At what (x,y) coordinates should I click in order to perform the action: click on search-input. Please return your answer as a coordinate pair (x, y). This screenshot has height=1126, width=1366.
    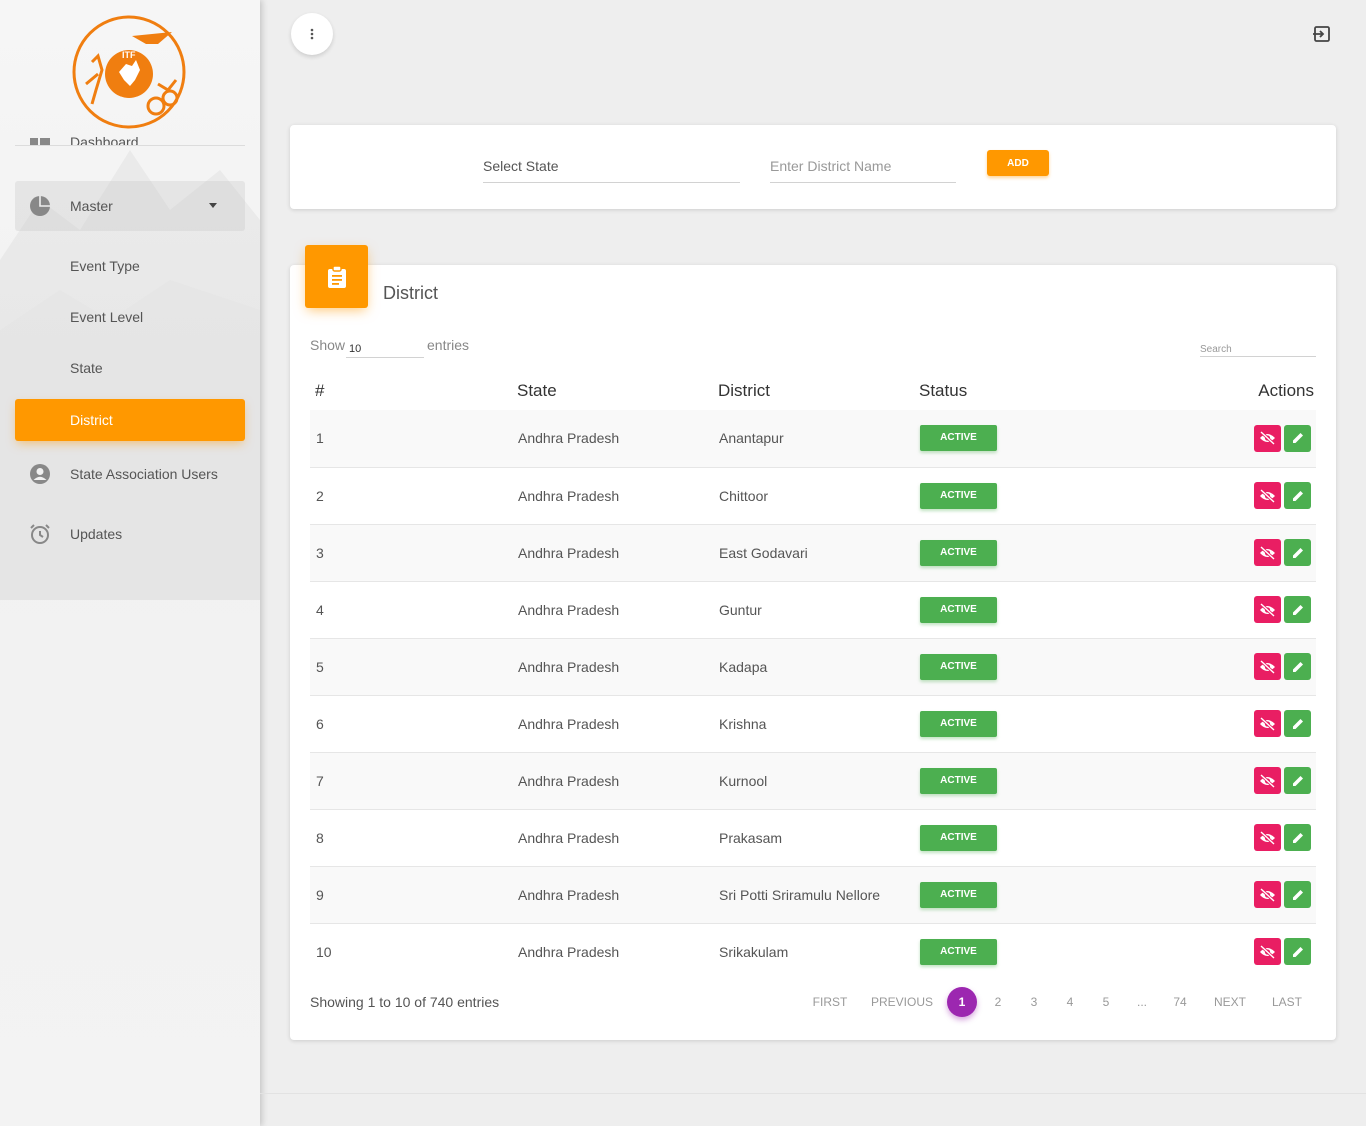
    Looking at the image, I should click on (1258, 349).